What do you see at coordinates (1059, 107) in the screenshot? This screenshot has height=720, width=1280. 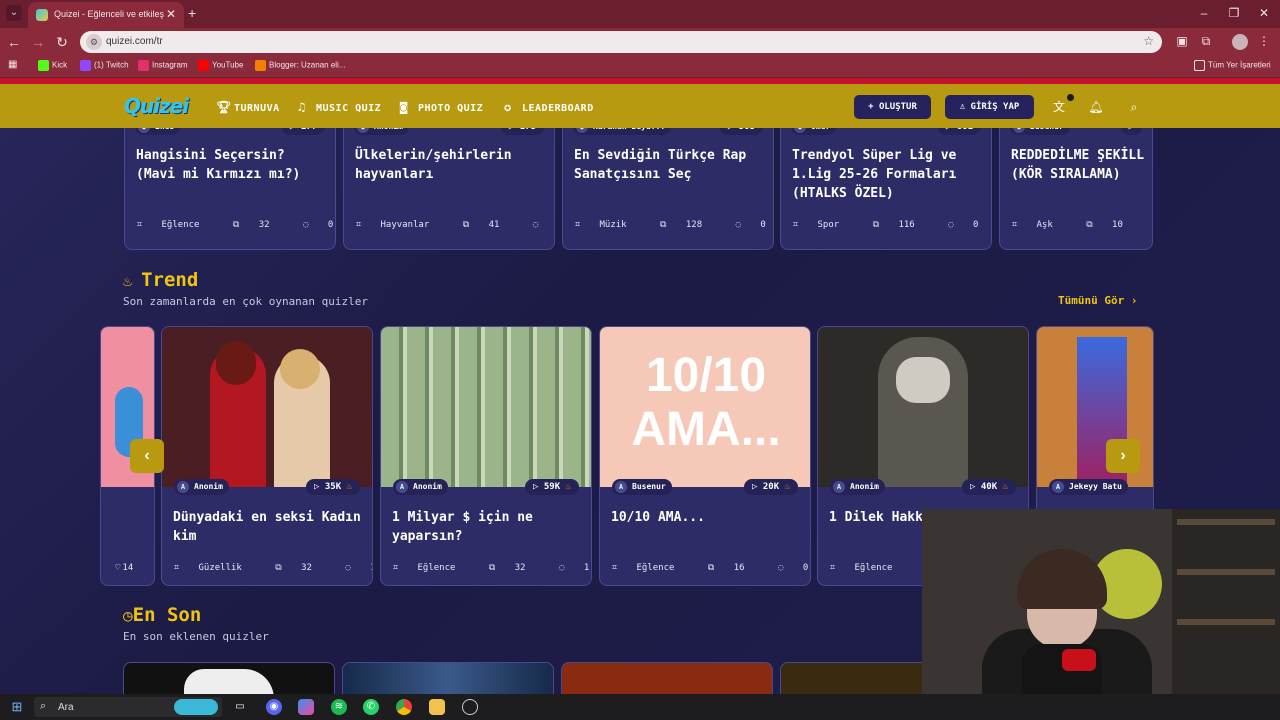 I see `translate-icon: 文` at bounding box center [1059, 107].